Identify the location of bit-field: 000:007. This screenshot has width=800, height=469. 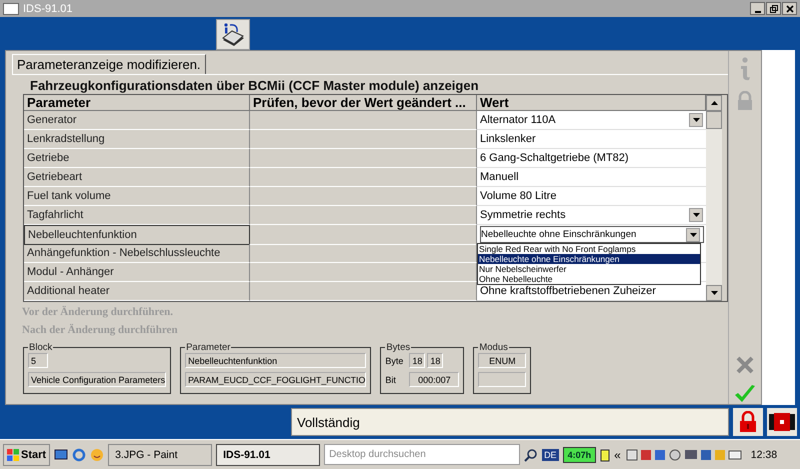
(434, 379).